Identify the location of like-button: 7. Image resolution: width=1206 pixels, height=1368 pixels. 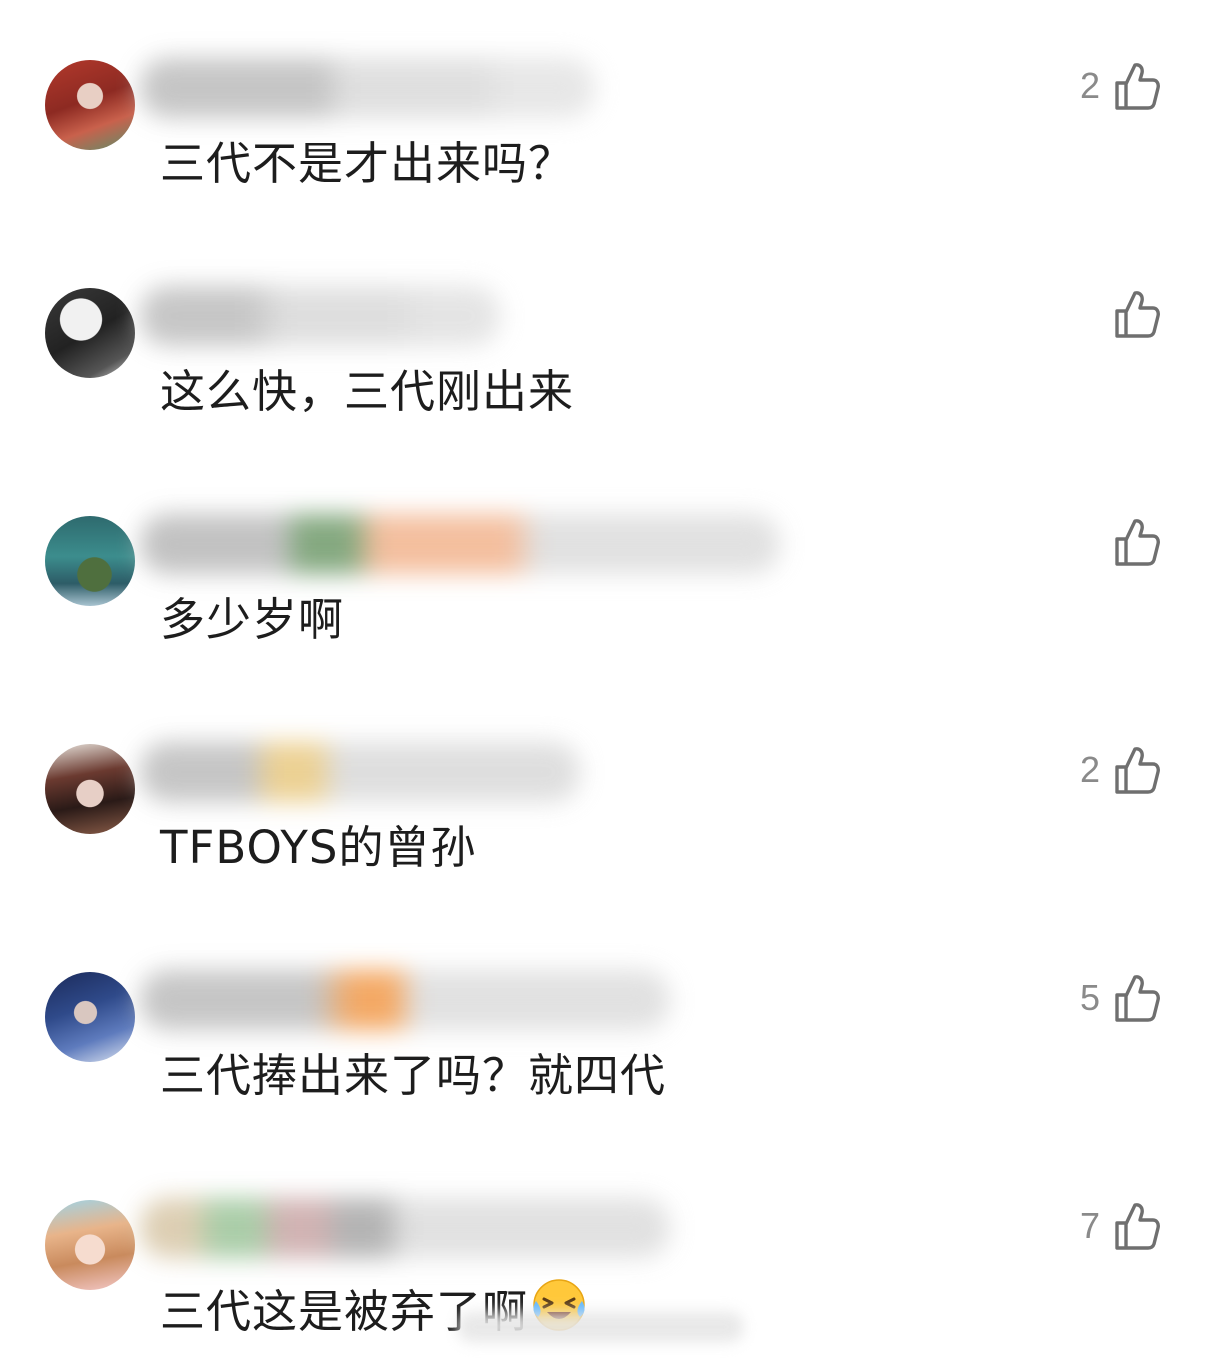
(1120, 1226).